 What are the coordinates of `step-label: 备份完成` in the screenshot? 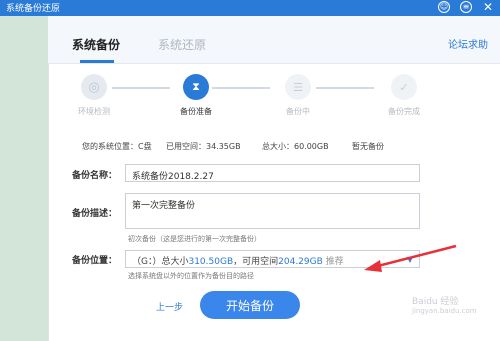 It's located at (404, 111).